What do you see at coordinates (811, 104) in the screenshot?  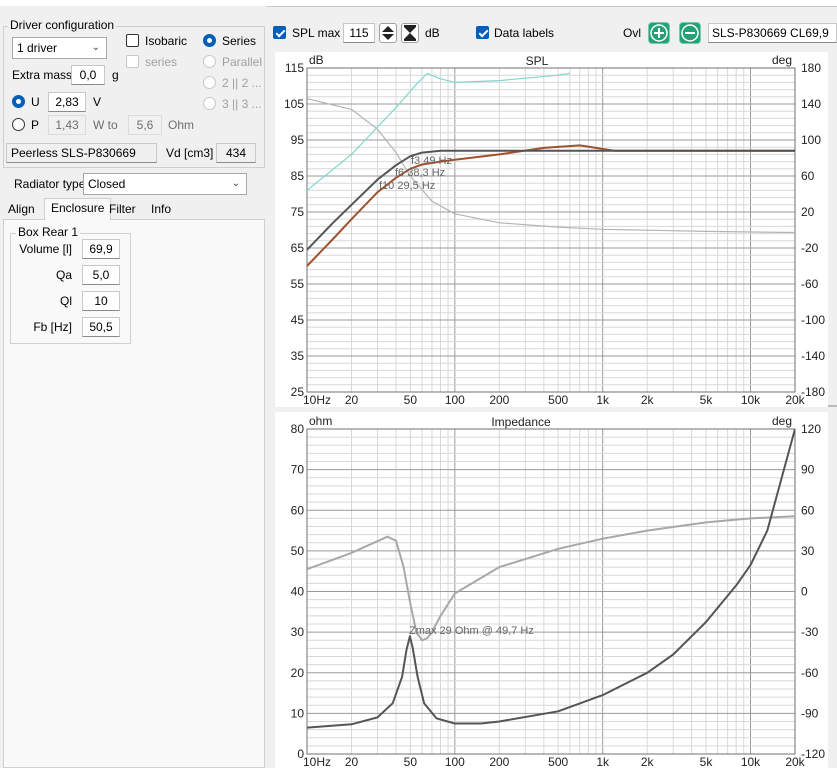 I see `y2-tick-label: 140` at bounding box center [811, 104].